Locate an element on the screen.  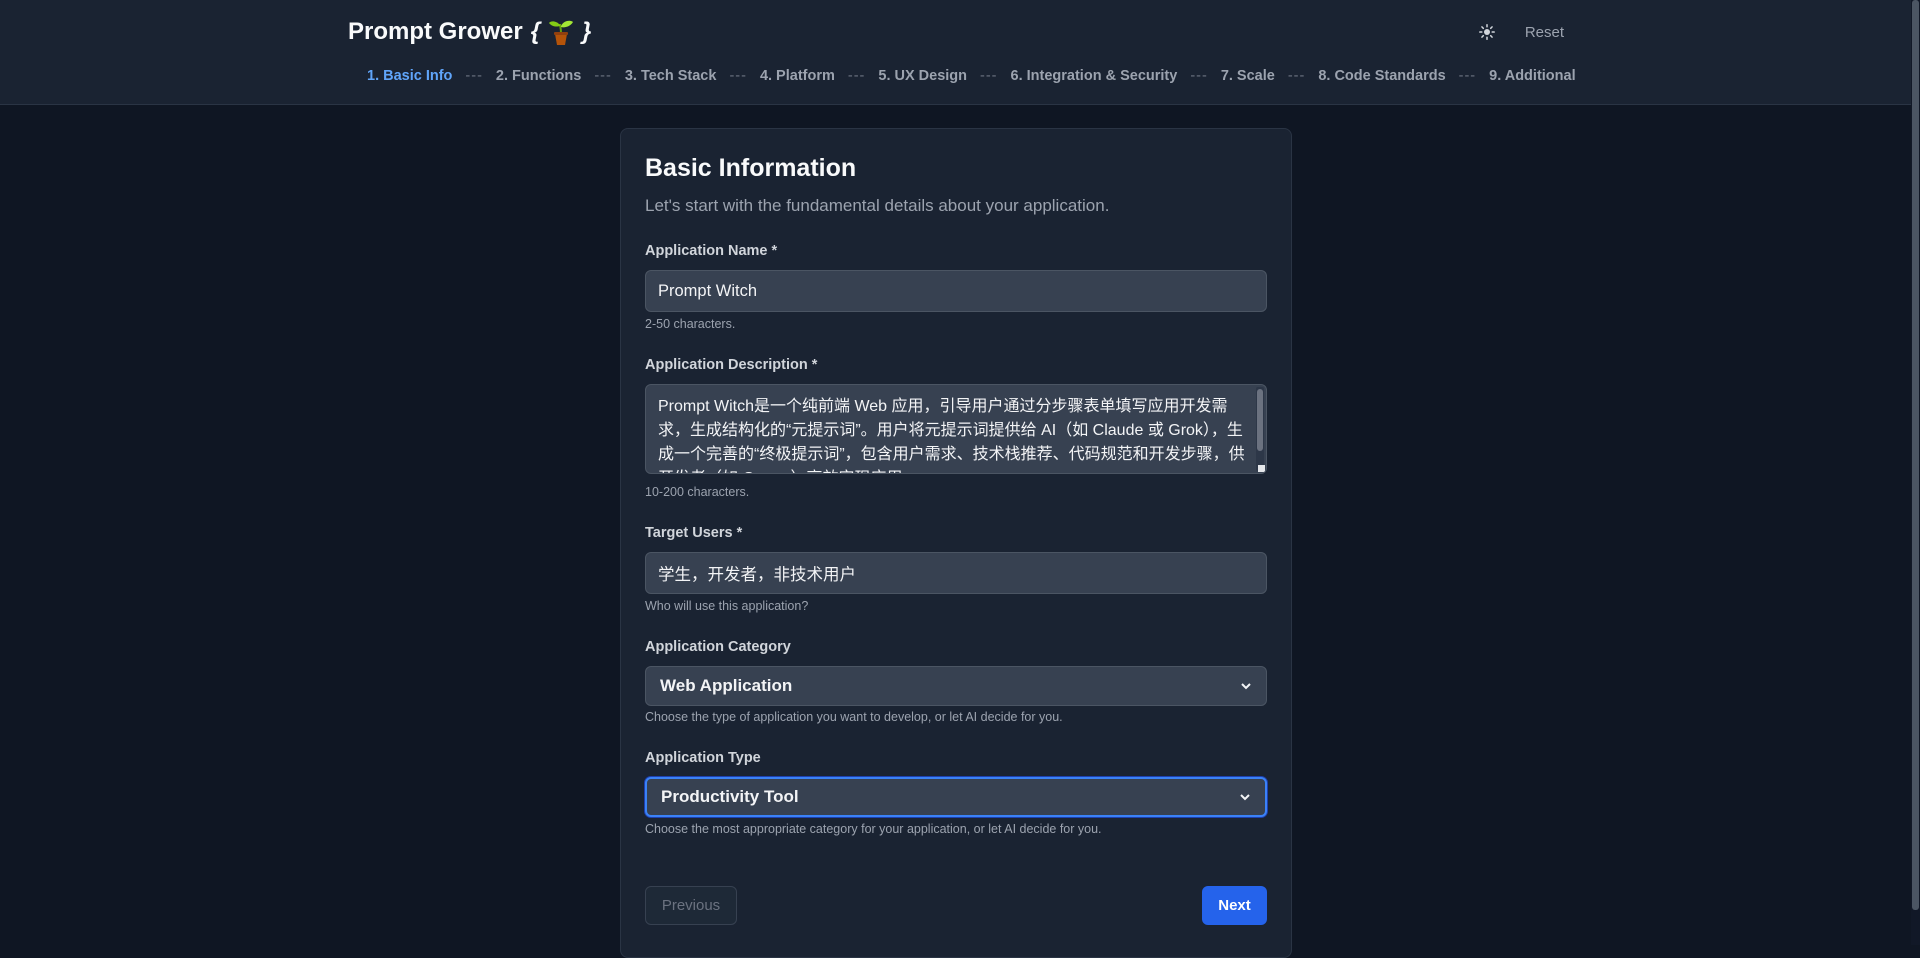
step-tab-4: 4. Platform is located at coordinates (797, 76).